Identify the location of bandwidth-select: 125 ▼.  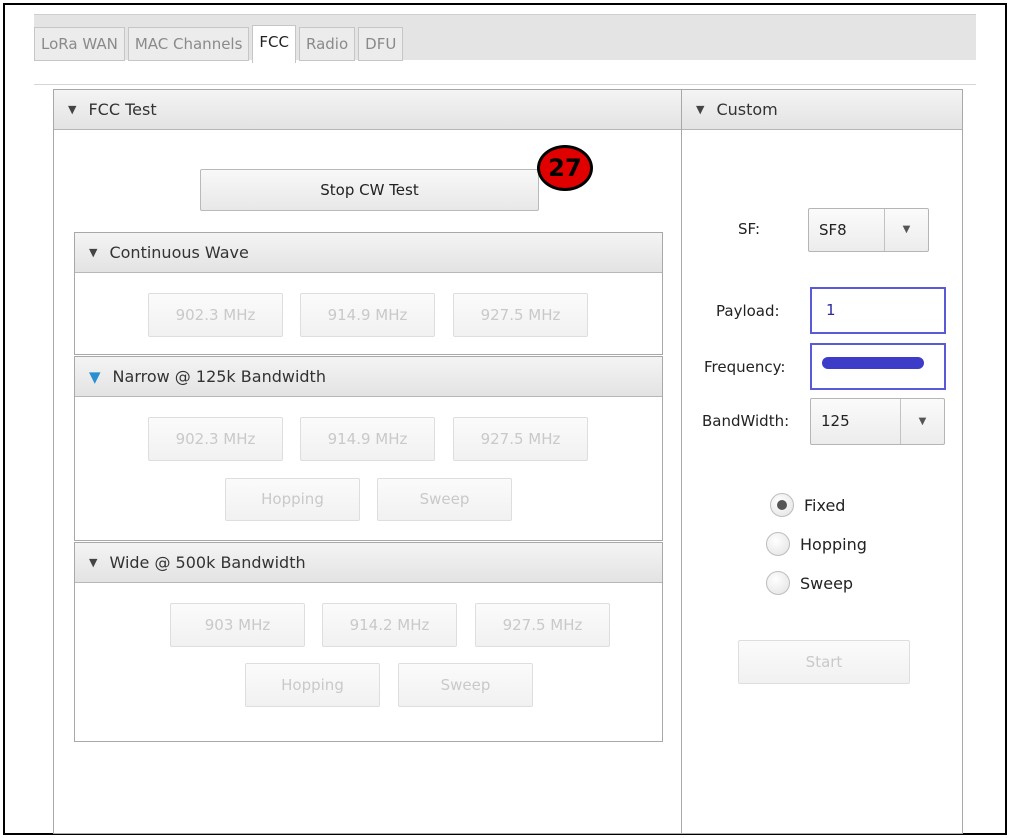
(877, 421).